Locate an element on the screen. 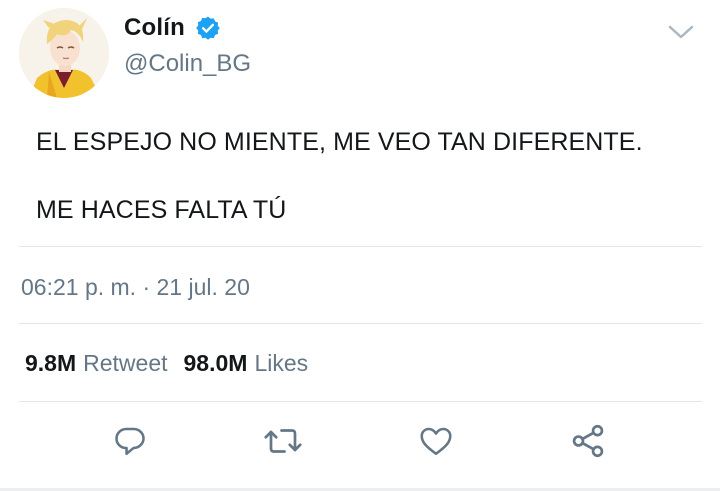 Image resolution: width=720 pixels, height=491 pixels. verified-badge-icon is located at coordinates (208, 28).